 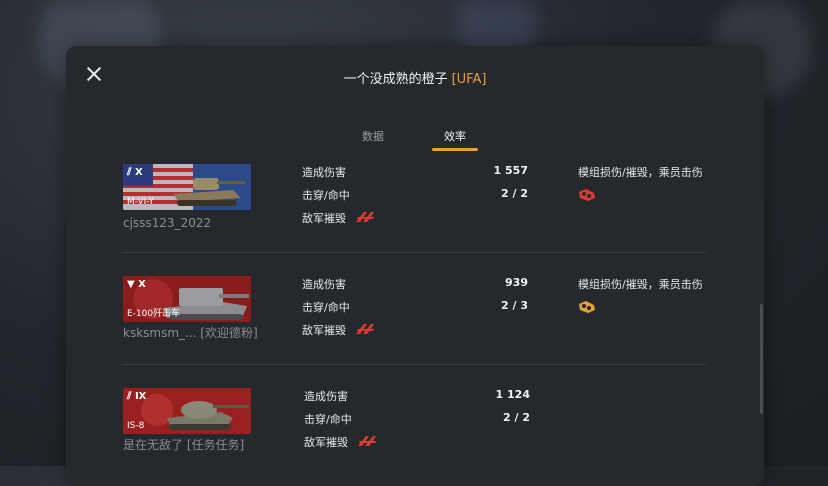 I want to click on tab-efficiency: 效率, so click(x=455, y=136).